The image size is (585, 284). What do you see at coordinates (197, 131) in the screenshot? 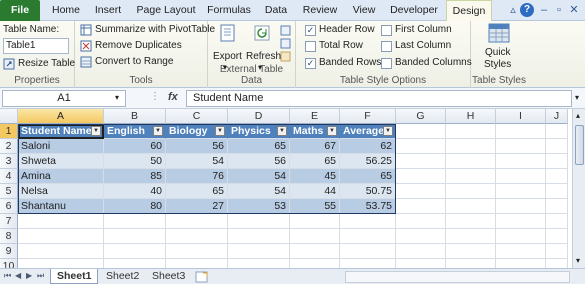
I see `table-header-cell: Biology ▼` at bounding box center [197, 131].